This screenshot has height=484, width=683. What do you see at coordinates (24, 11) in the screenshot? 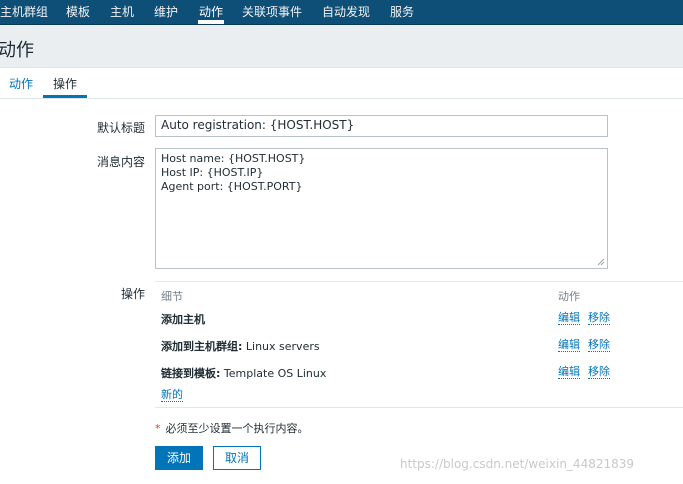
I see `nav-item-host-groups: 主机群组` at bounding box center [24, 11].